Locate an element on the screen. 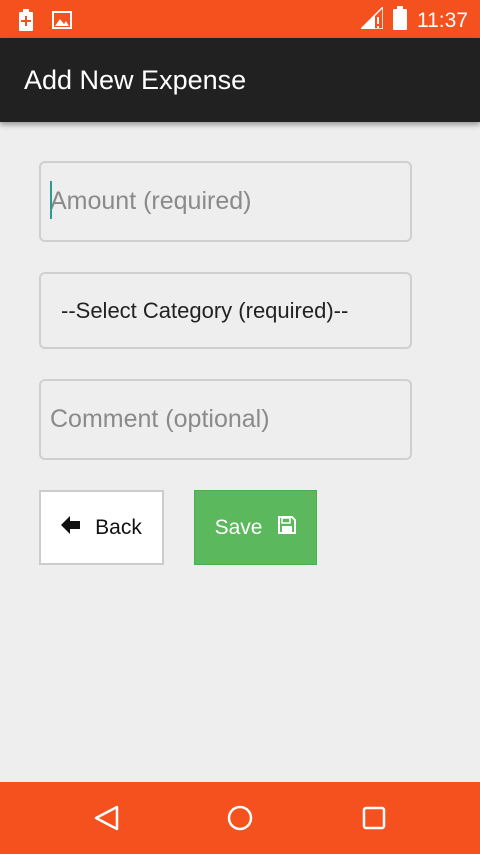  navigation-bar is located at coordinates (240, 818).